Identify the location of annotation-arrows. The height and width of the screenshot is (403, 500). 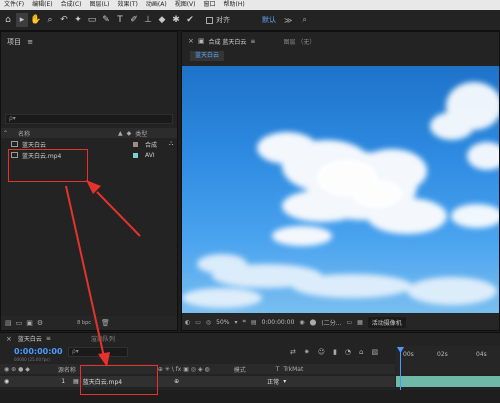
(103, 273).